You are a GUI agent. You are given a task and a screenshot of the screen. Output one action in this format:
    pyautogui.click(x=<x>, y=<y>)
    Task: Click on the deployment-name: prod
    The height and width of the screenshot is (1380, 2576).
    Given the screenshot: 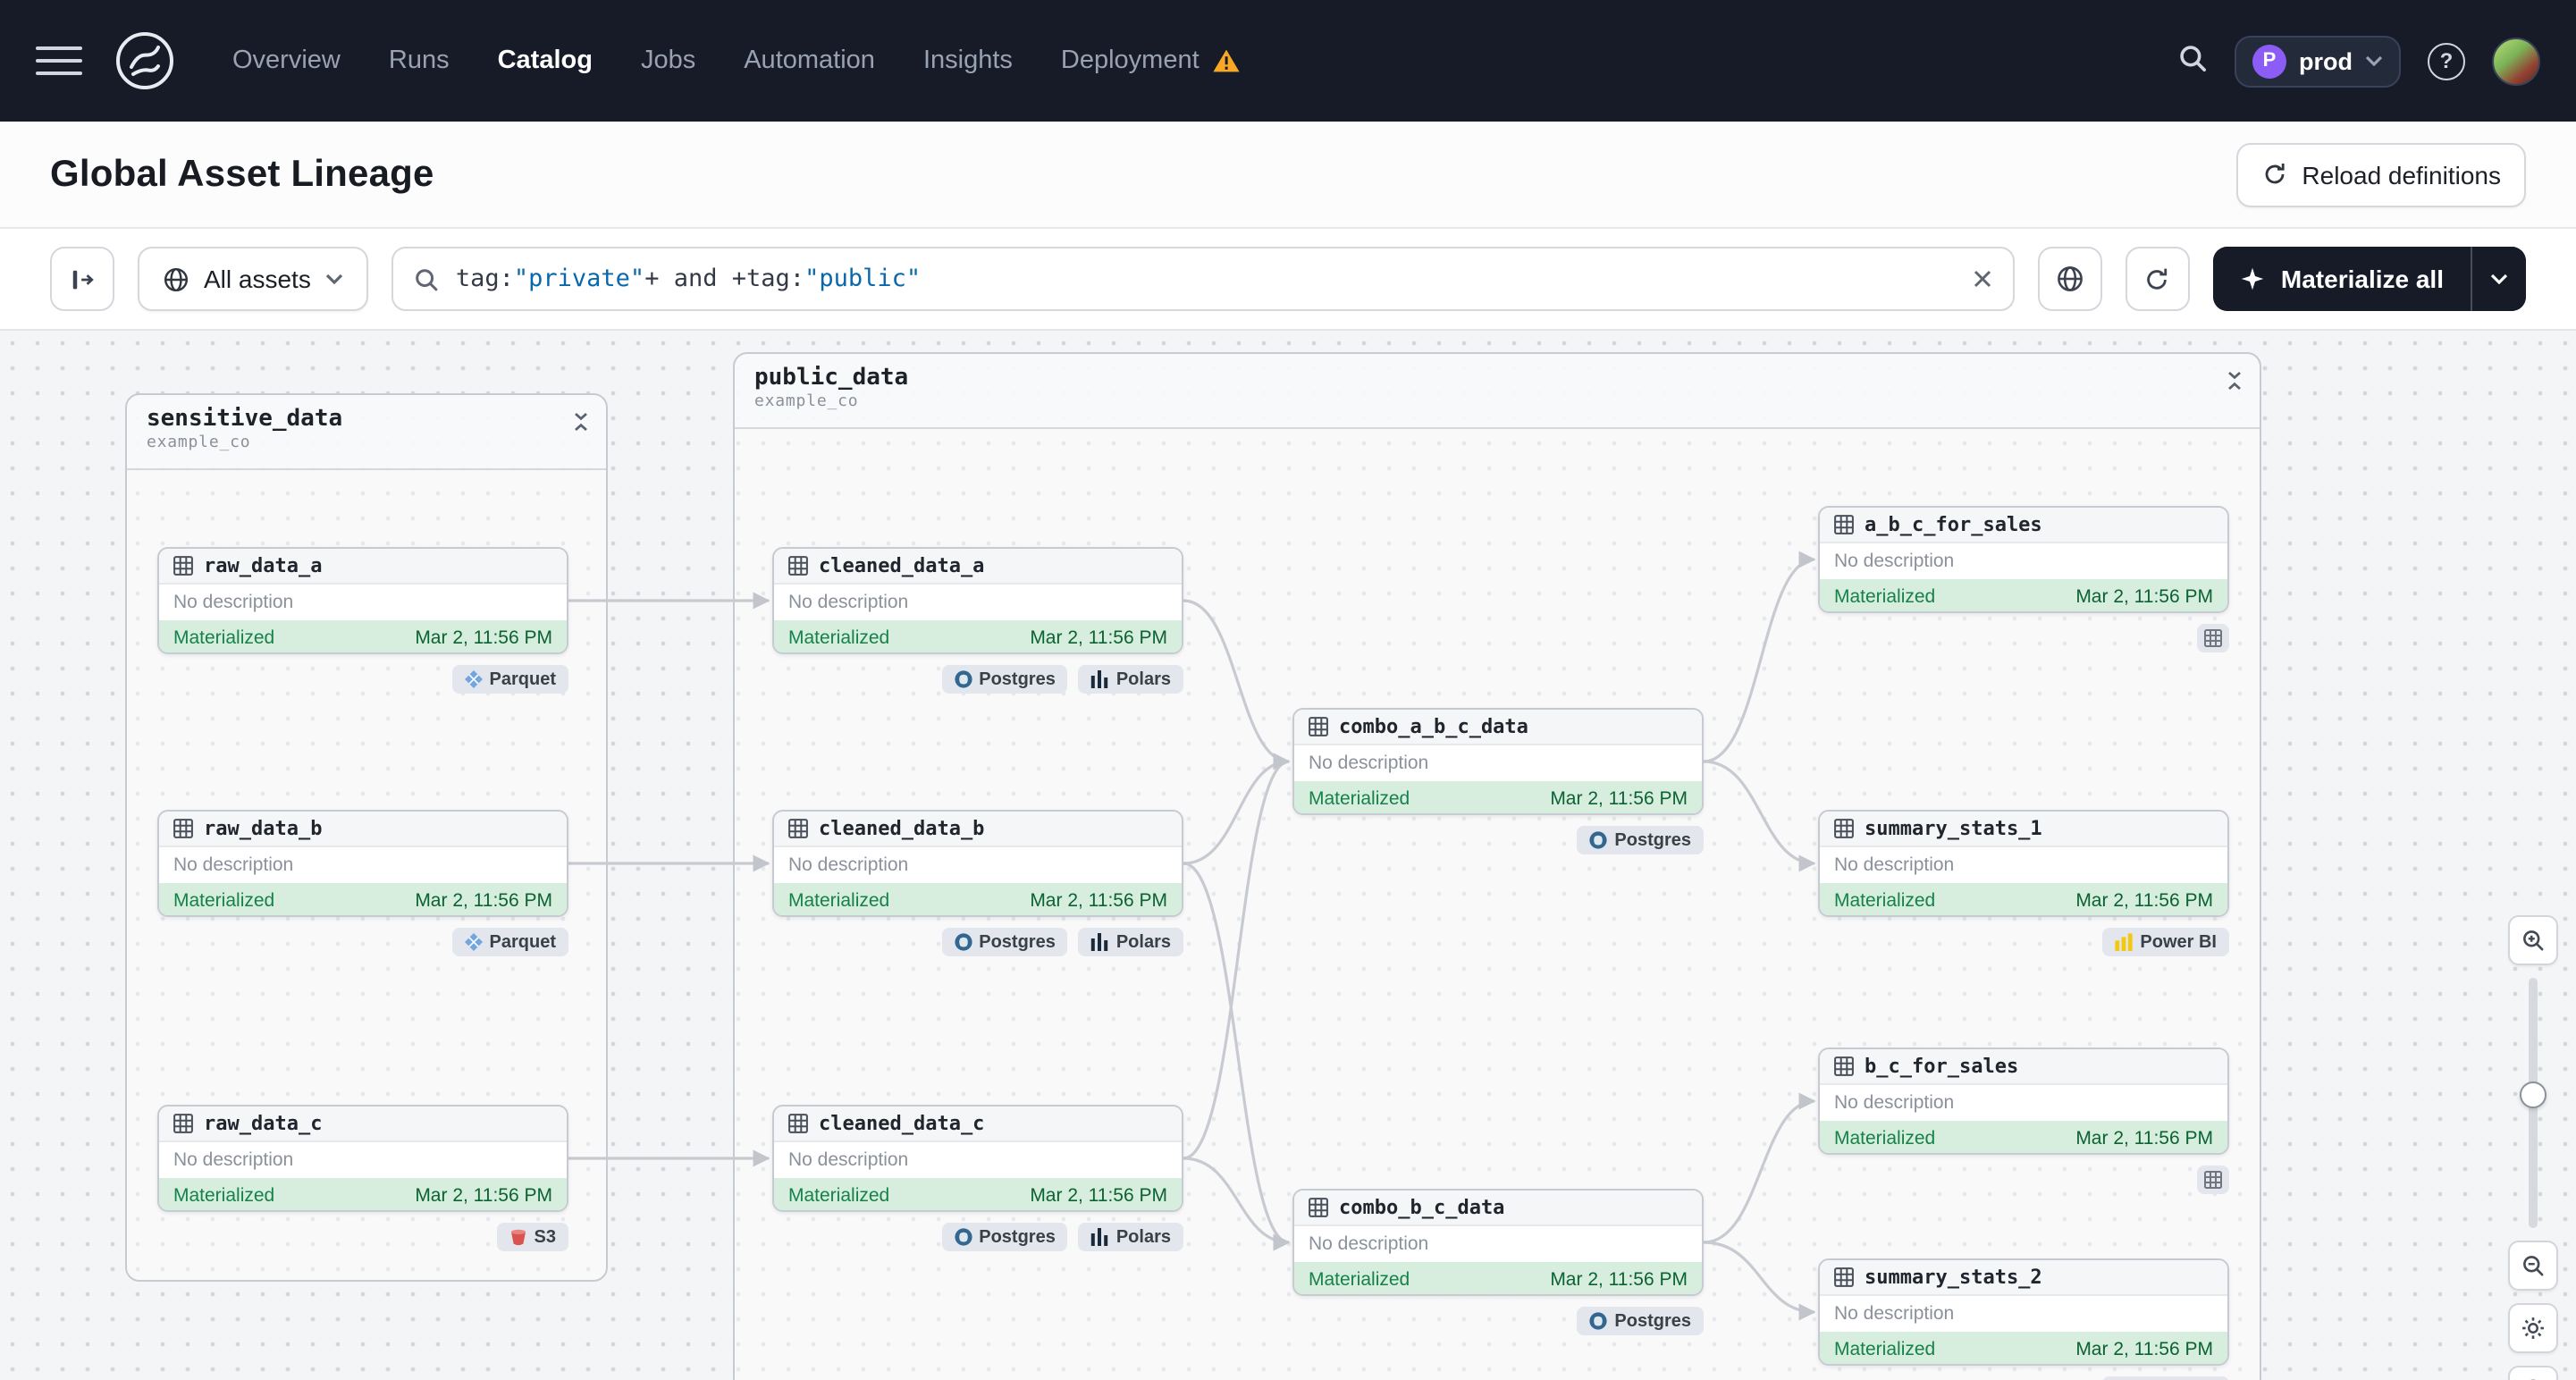 What is the action you would take?
    pyautogui.click(x=2326, y=60)
    